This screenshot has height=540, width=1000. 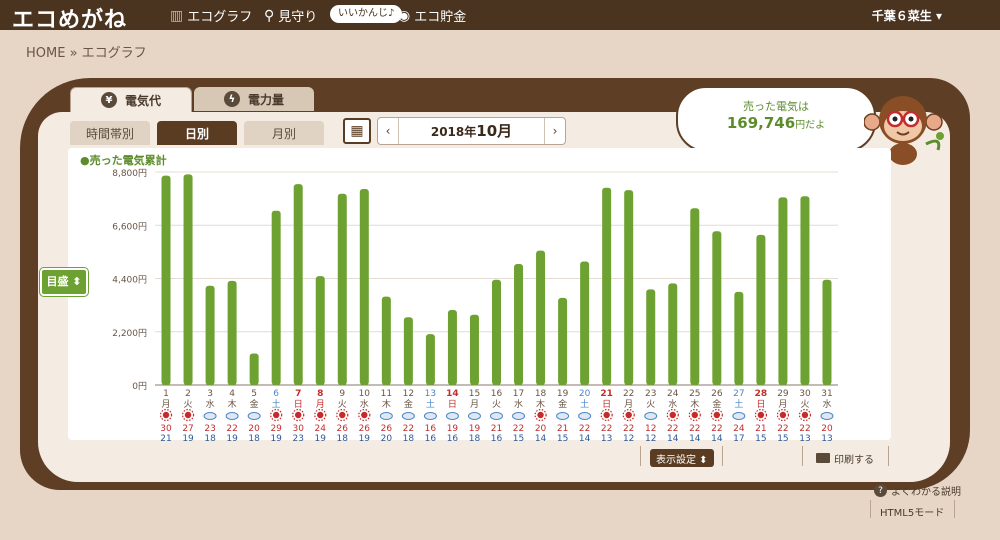 What do you see at coordinates (269, 15) in the screenshot?
I see `magnifier-icon: ⚲` at bounding box center [269, 15].